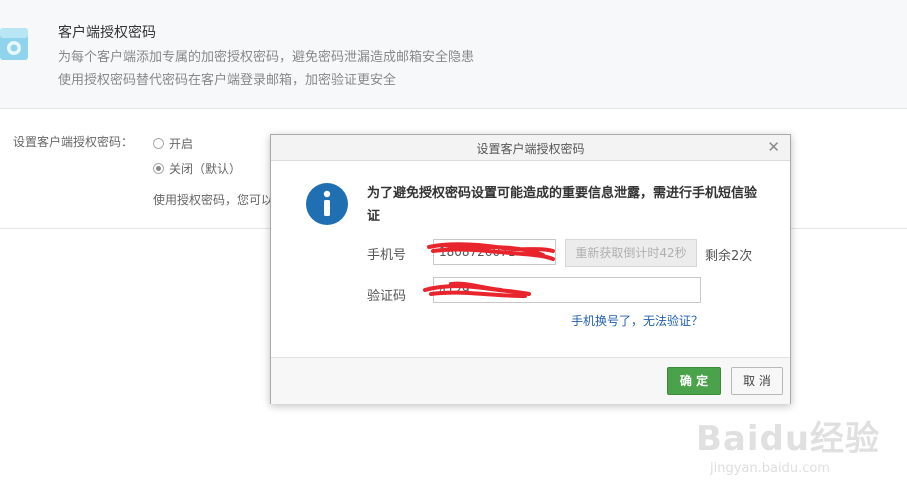 This screenshot has width=907, height=501. What do you see at coordinates (567, 290) in the screenshot?
I see `verification-code-input: 4129` at bounding box center [567, 290].